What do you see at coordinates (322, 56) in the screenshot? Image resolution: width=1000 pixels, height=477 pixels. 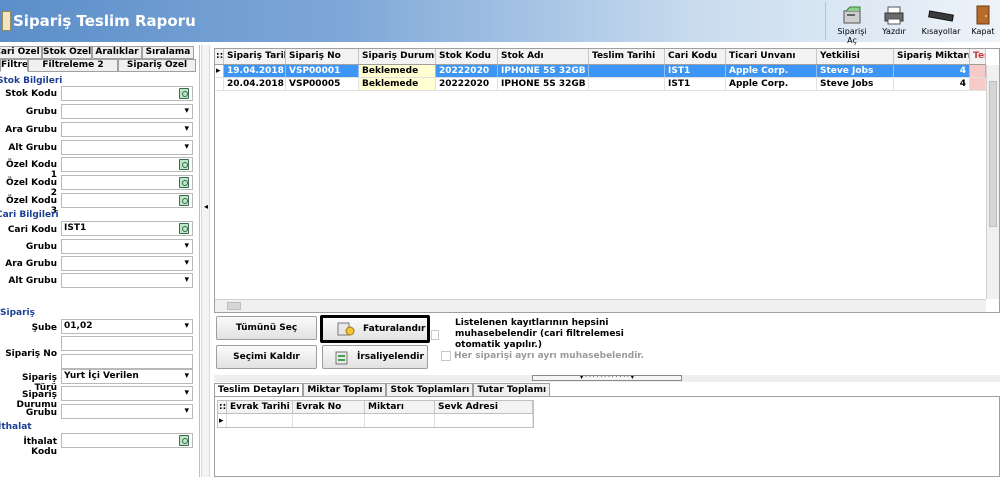 I see `col-siparis-no: Sipariş No` at bounding box center [322, 56].